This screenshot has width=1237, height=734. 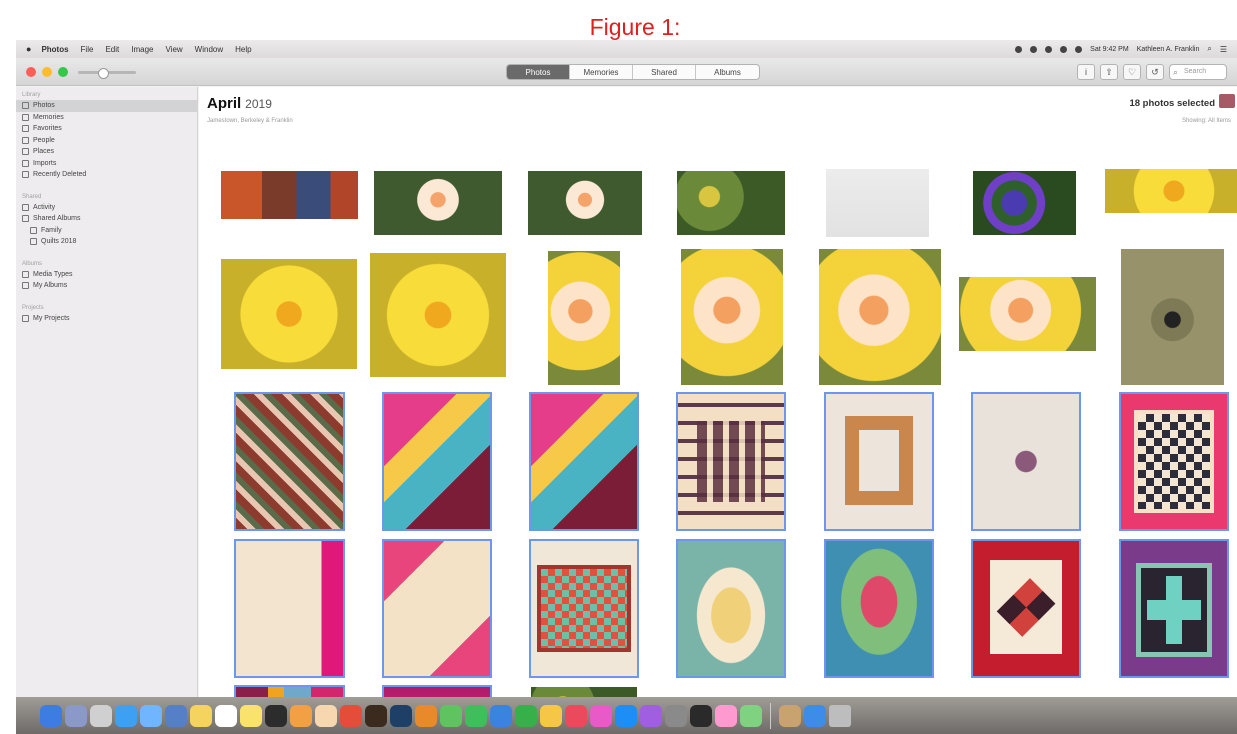 I want to click on menu-window: Window, so click(x=209, y=49).